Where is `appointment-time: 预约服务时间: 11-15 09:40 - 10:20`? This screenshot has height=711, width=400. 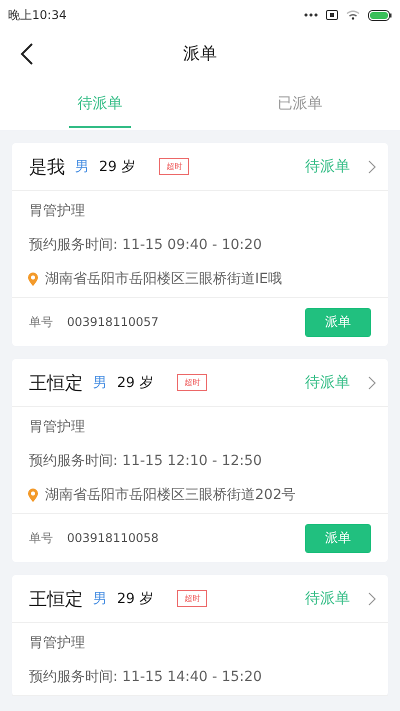
appointment-time: 预约服务时间: 11-15 09:40 - 10:20 is located at coordinates (146, 245).